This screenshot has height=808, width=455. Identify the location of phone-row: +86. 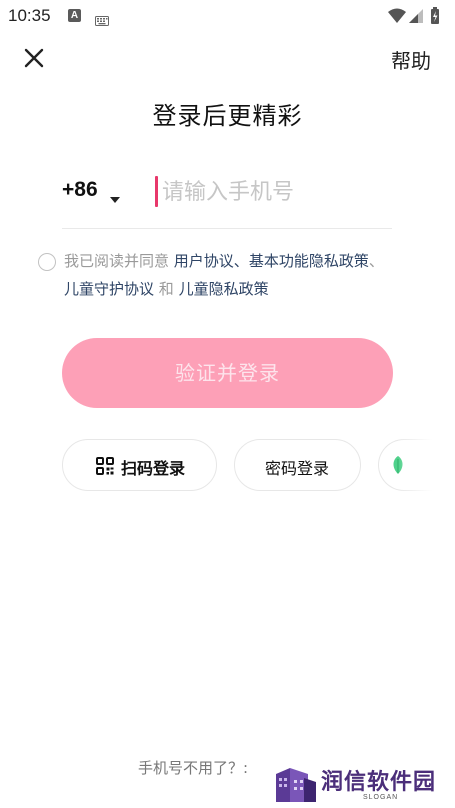
(227, 196).